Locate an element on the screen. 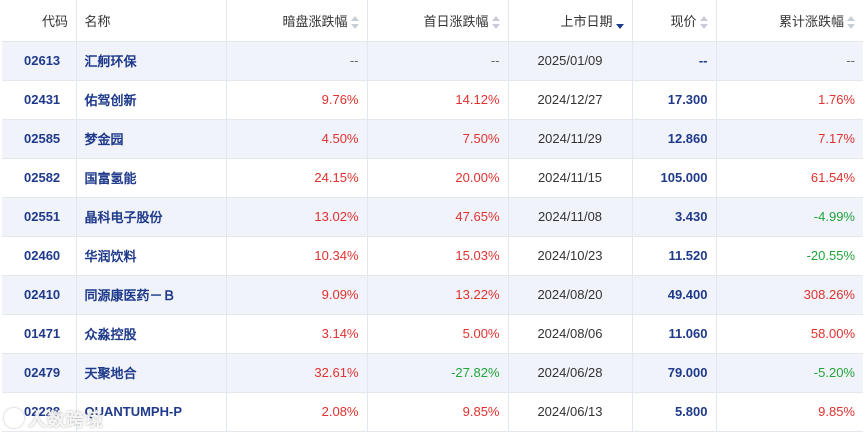 This screenshot has width=865, height=434. stock-name: 汇舸环保 is located at coordinates (151, 61).